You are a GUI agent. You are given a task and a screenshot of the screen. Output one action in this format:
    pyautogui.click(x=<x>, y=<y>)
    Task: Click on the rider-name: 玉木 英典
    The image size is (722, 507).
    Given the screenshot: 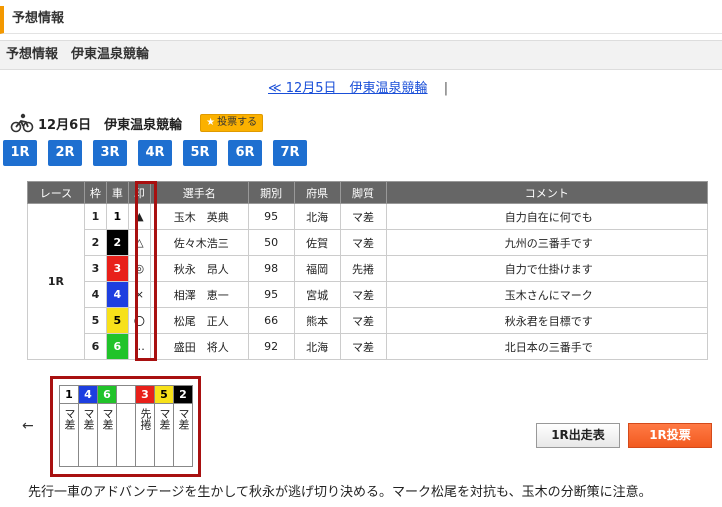 What is the action you would take?
    pyautogui.click(x=199, y=216)
    